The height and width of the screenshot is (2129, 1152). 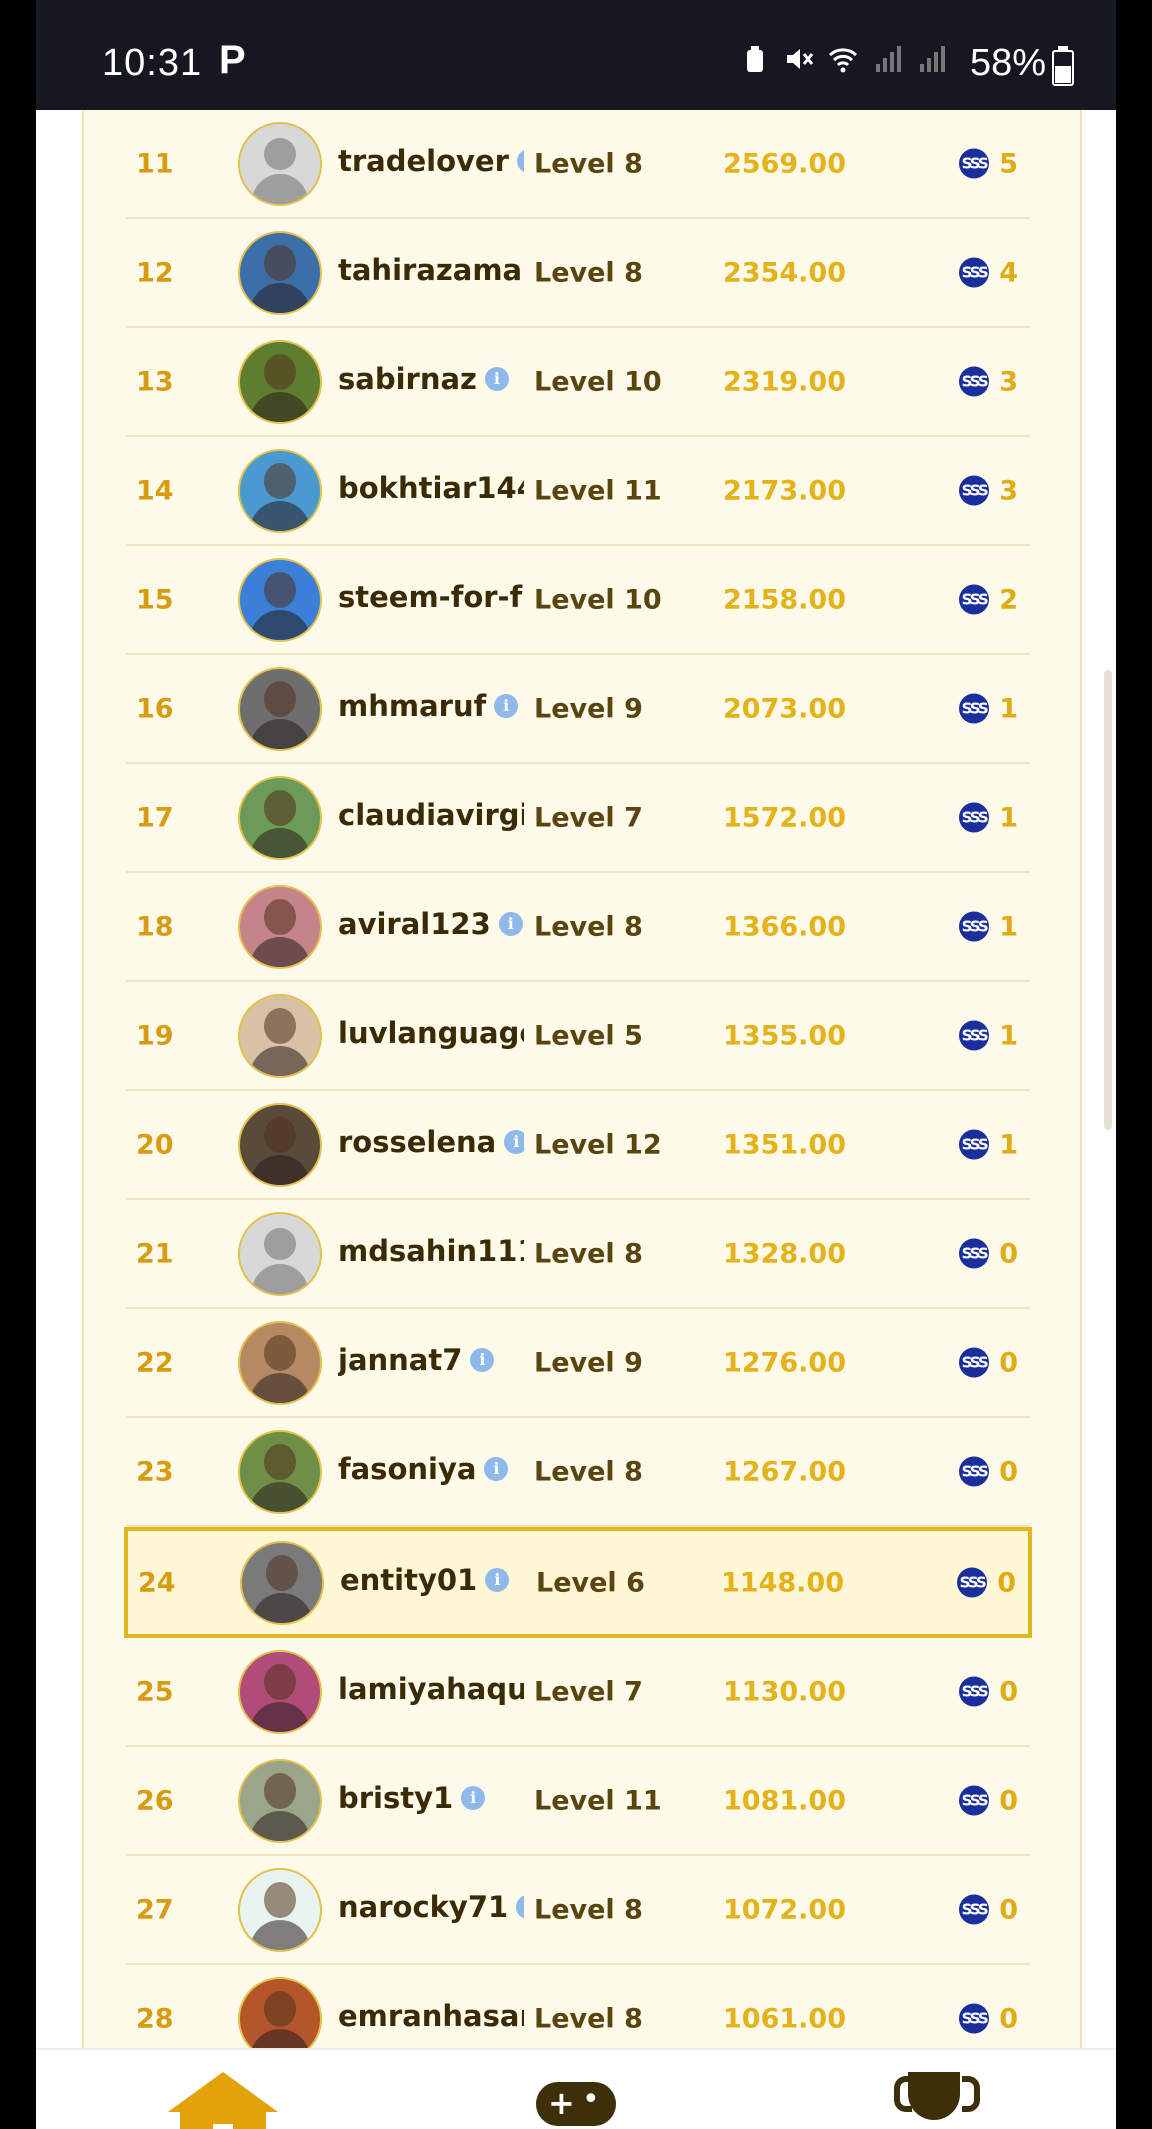 I want to click on rank-number: 20, so click(x=155, y=1144).